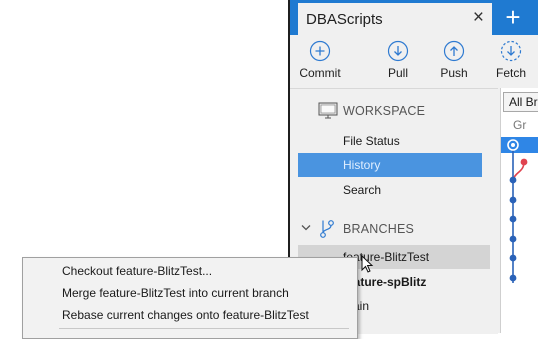 The image size is (538, 339). What do you see at coordinates (398, 51) in the screenshot?
I see `arrow-down-circle-icon` at bounding box center [398, 51].